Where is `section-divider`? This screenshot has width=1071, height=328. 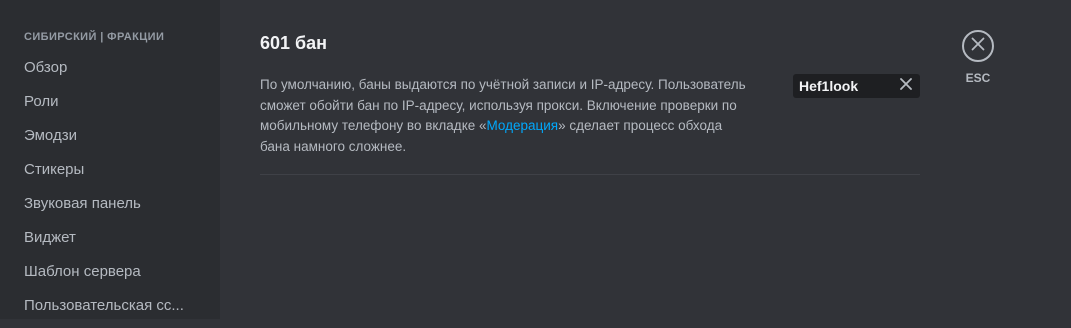 section-divider is located at coordinates (590, 174).